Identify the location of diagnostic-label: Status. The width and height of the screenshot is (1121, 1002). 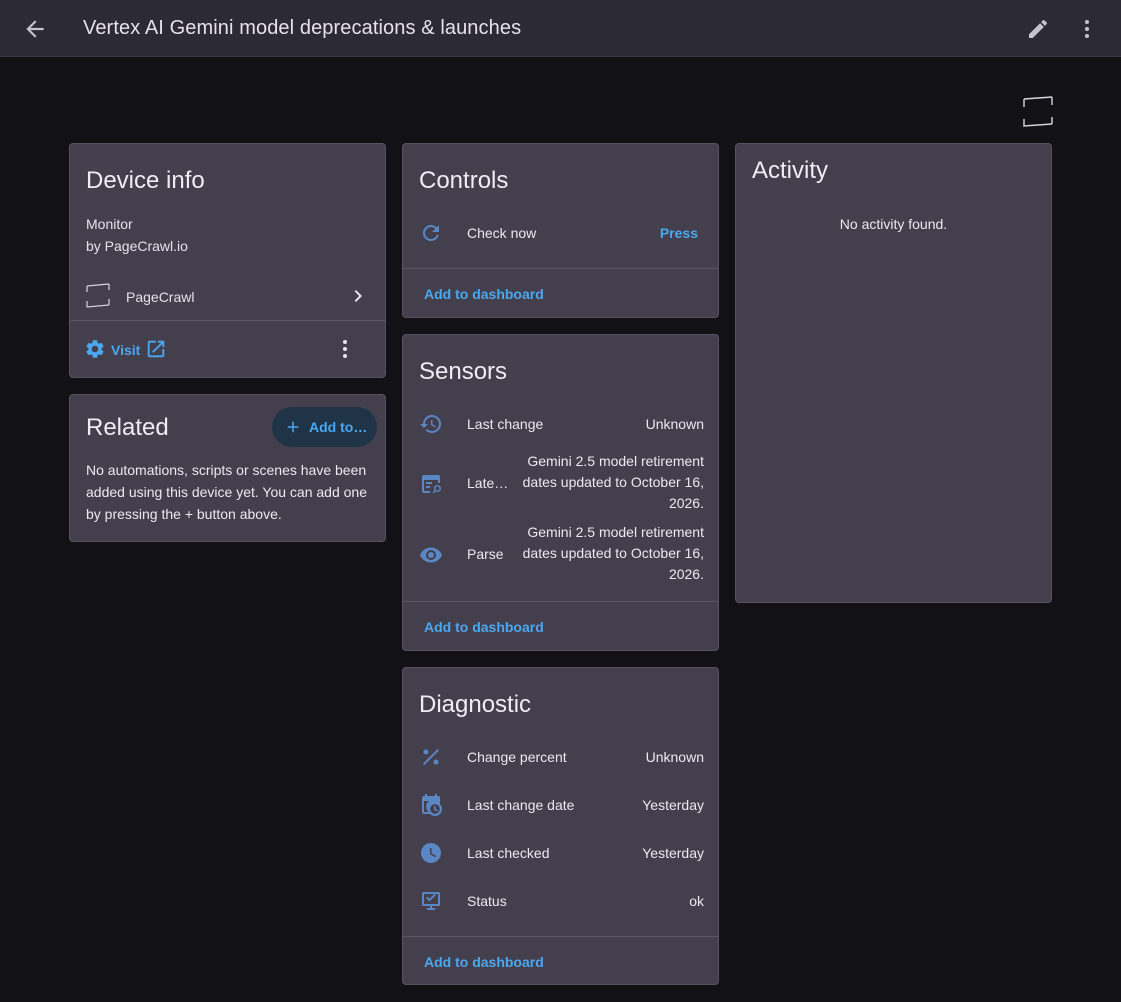
(487, 901).